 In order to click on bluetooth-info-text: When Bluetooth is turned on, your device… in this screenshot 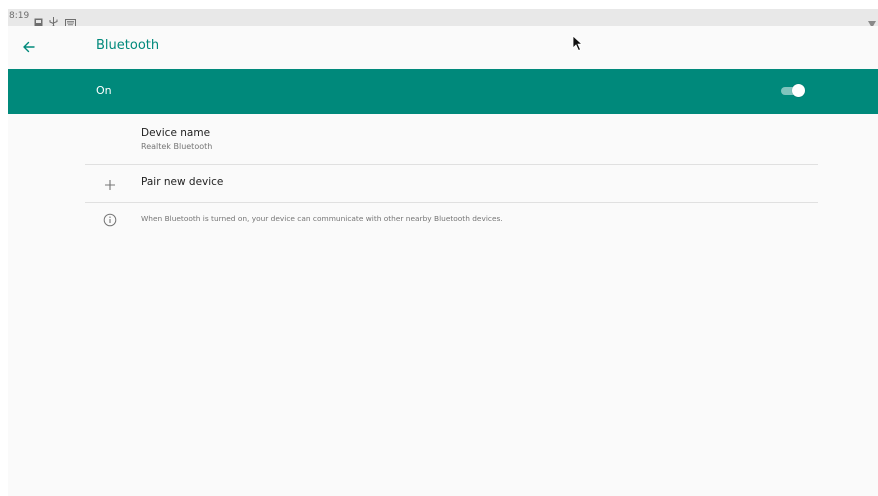, I will do `click(322, 218)`.